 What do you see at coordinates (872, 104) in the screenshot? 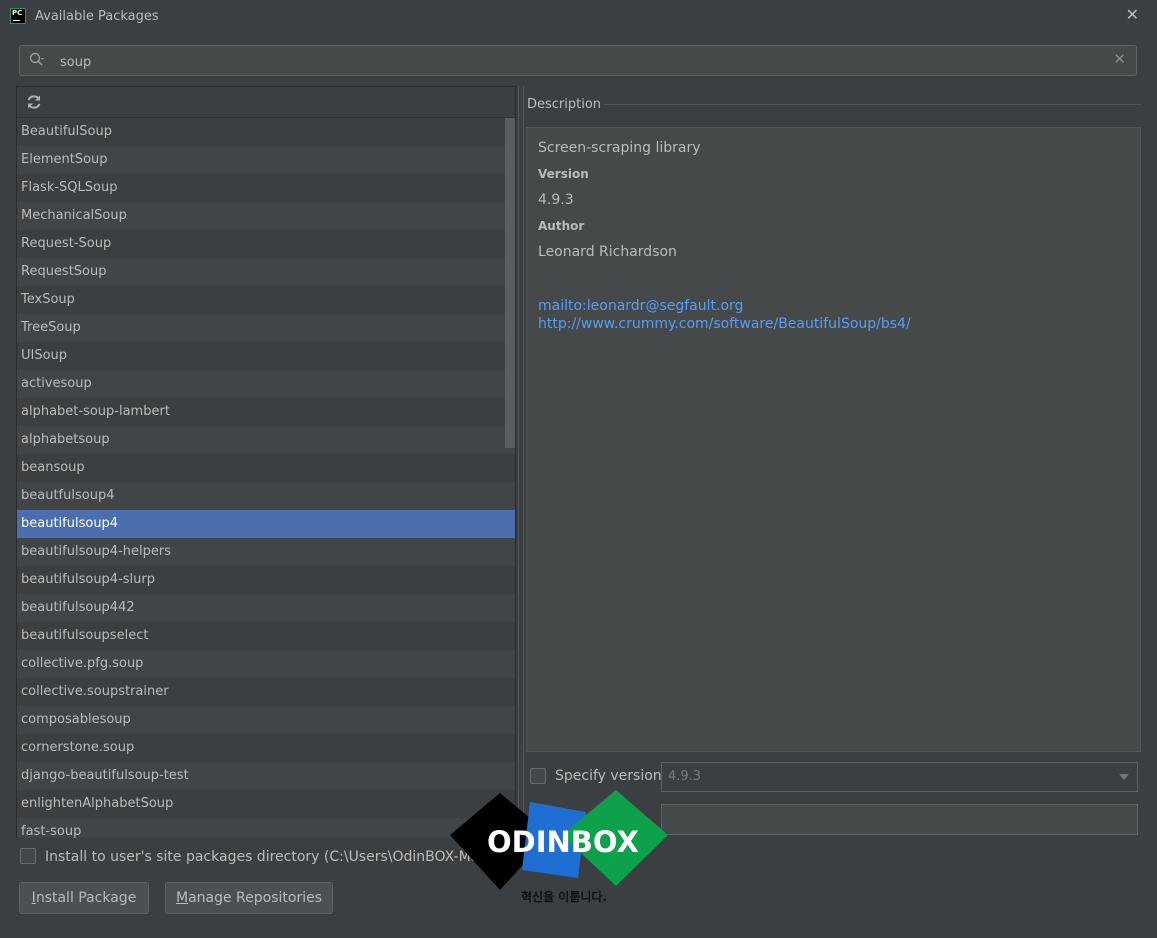
I see `description-divider` at bounding box center [872, 104].